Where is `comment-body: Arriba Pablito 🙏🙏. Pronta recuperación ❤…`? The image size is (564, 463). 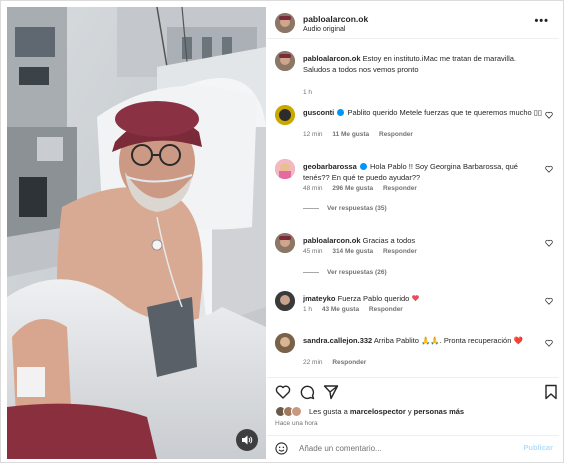
comment-body: Arriba Pablito 🙏🙏. Pronta recuperación ❤… is located at coordinates (448, 340).